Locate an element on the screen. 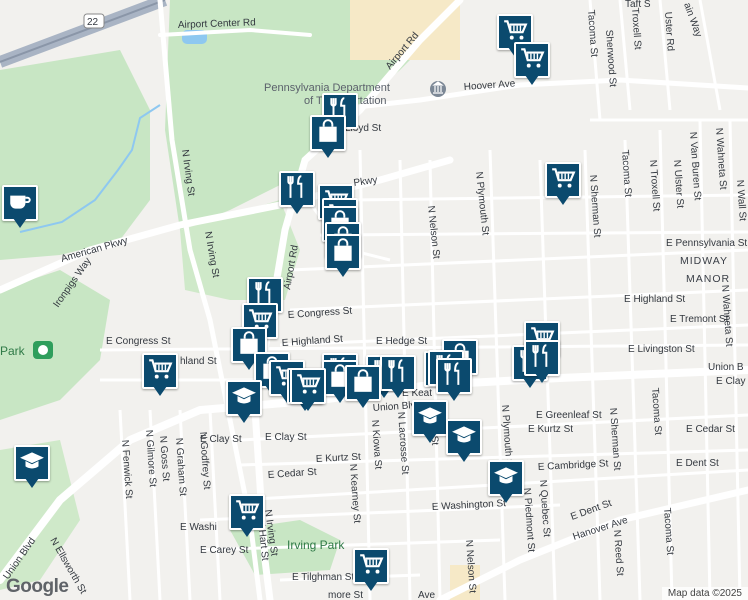 This screenshot has width=748, height=600. area-label-manor: MANOR is located at coordinates (708, 279).